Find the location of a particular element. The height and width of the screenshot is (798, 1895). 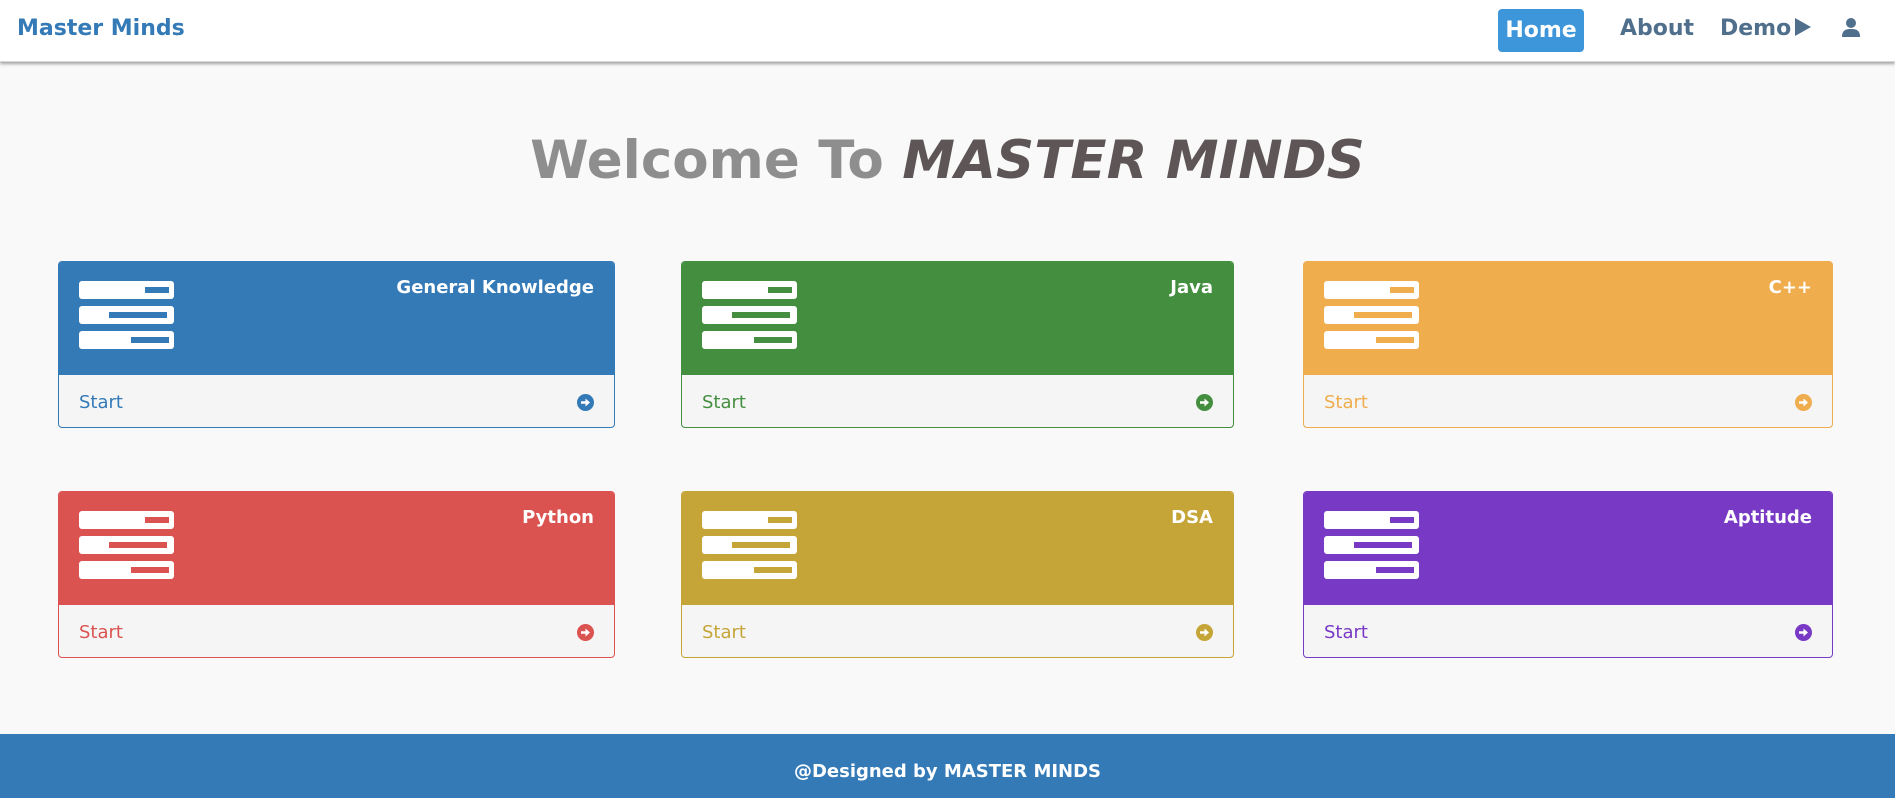

brand-link: Master Minds is located at coordinates (101, 28).